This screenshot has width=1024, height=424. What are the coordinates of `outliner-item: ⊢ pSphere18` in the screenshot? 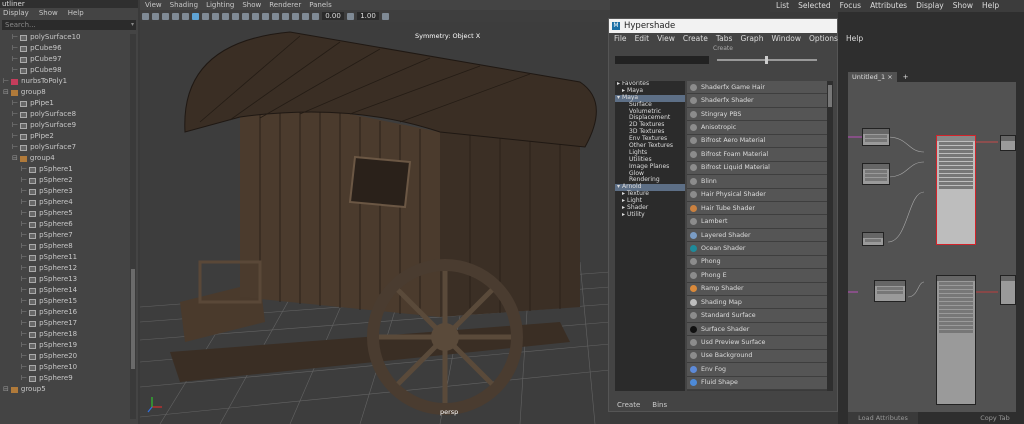 It's located at (69, 334).